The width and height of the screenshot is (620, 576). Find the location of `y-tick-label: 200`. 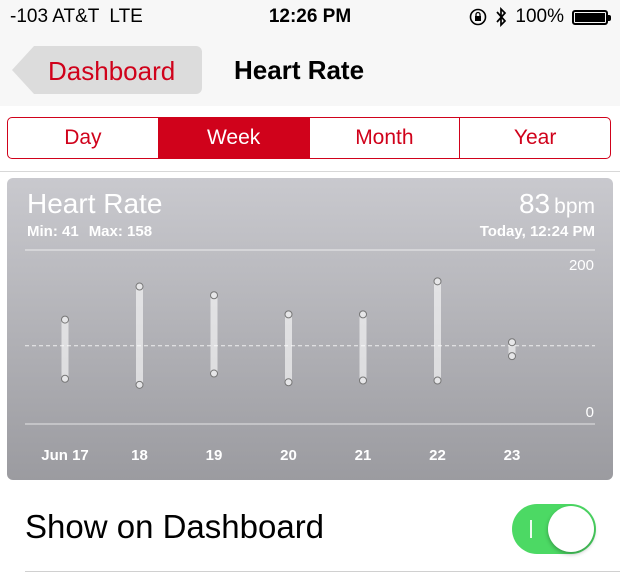

y-tick-label: 200 is located at coordinates (581, 265).